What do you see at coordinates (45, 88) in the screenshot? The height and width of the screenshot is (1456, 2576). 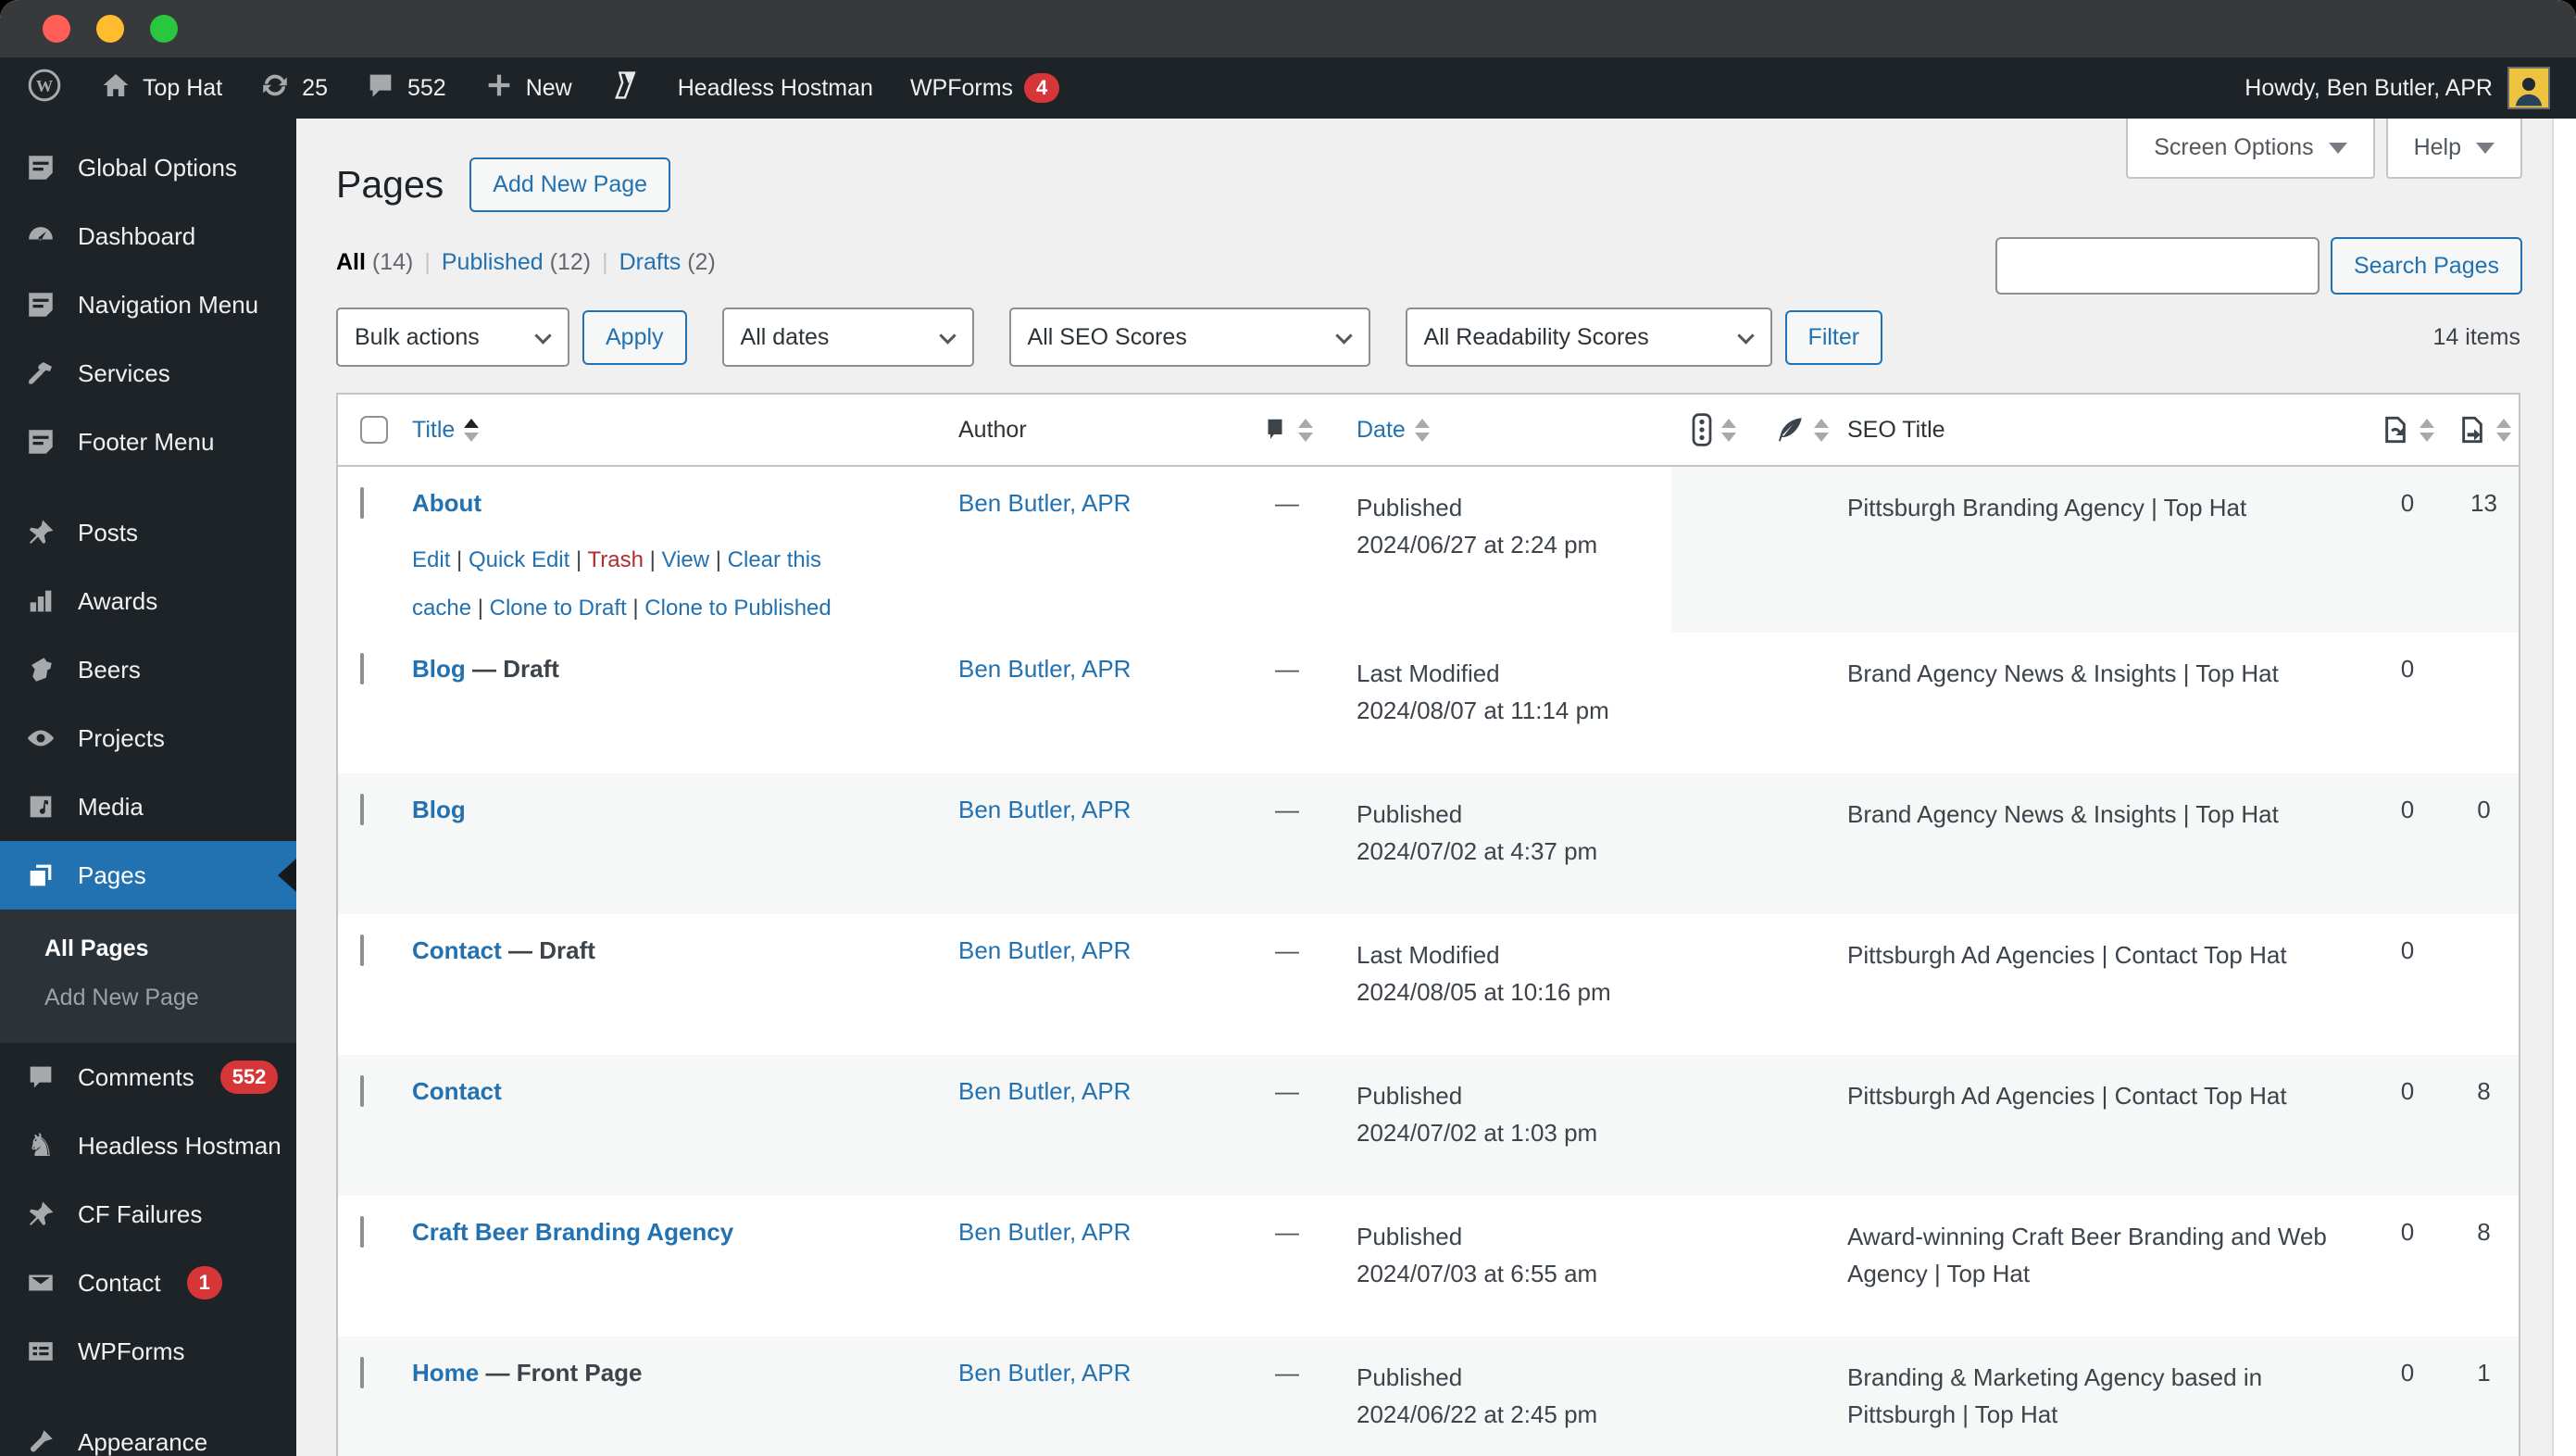 I see `wp-logo-menu: W` at bounding box center [45, 88].